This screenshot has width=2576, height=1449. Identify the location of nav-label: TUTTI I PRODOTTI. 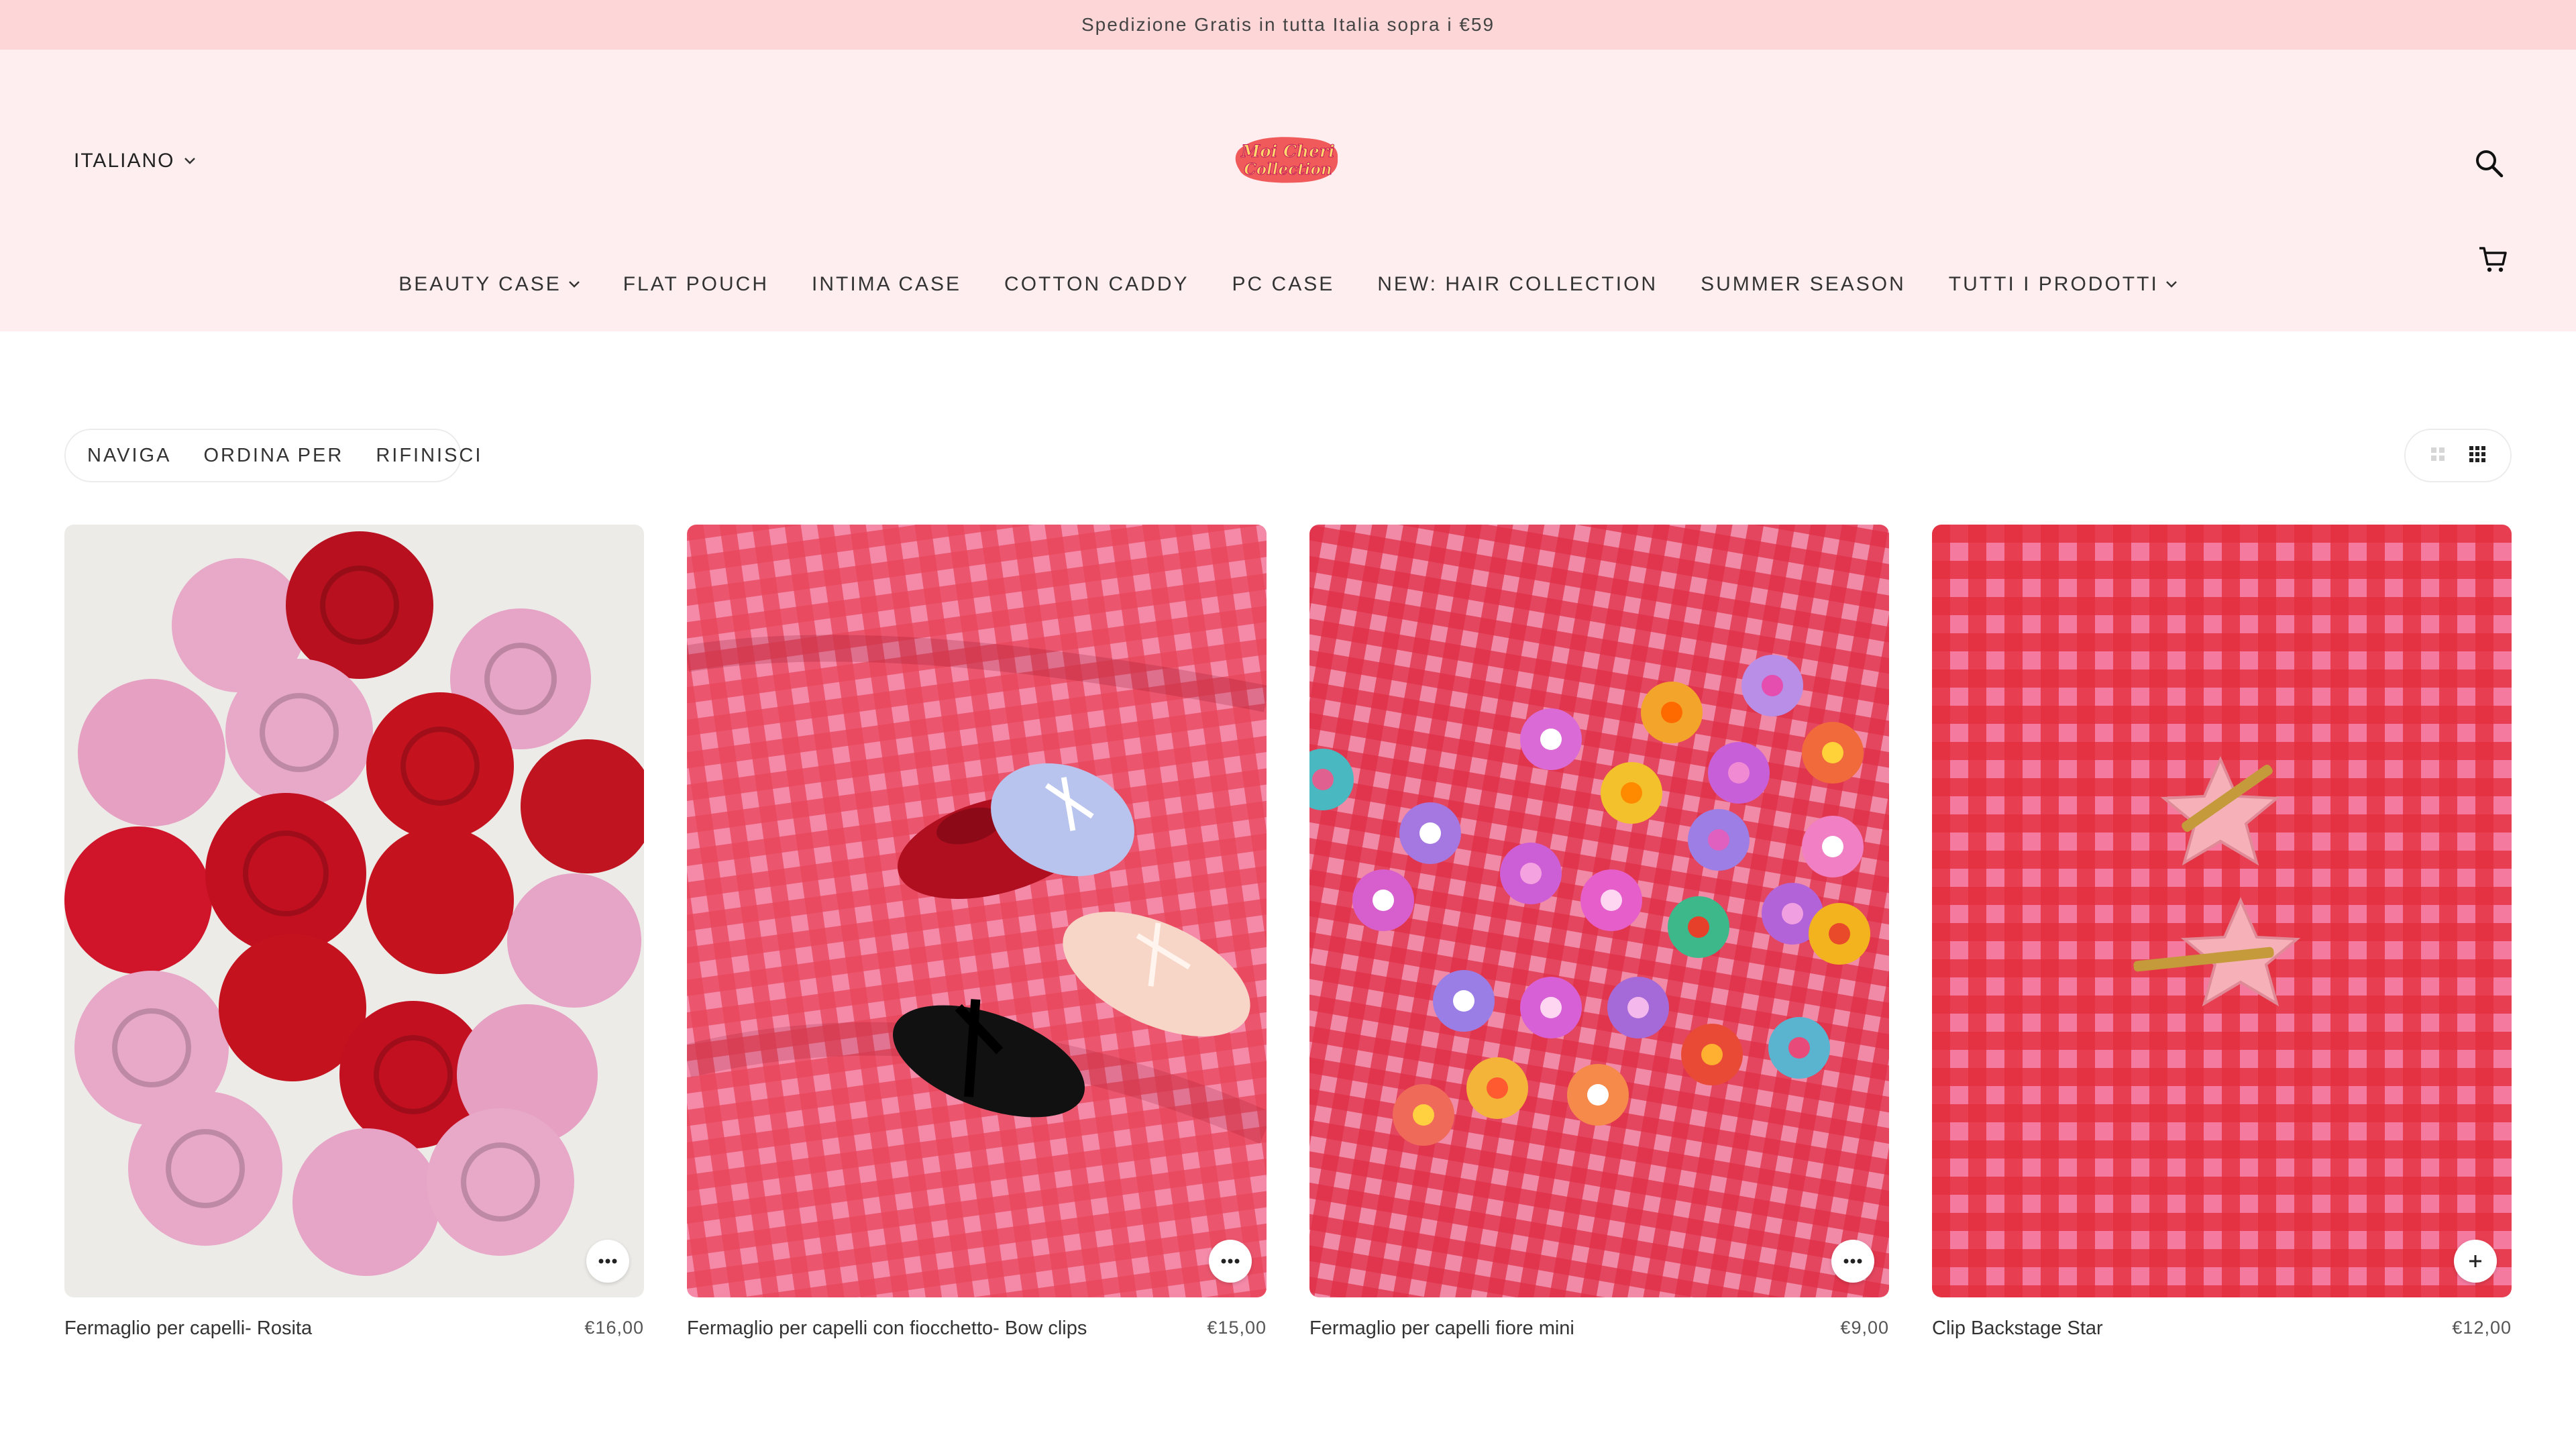
(2053, 284).